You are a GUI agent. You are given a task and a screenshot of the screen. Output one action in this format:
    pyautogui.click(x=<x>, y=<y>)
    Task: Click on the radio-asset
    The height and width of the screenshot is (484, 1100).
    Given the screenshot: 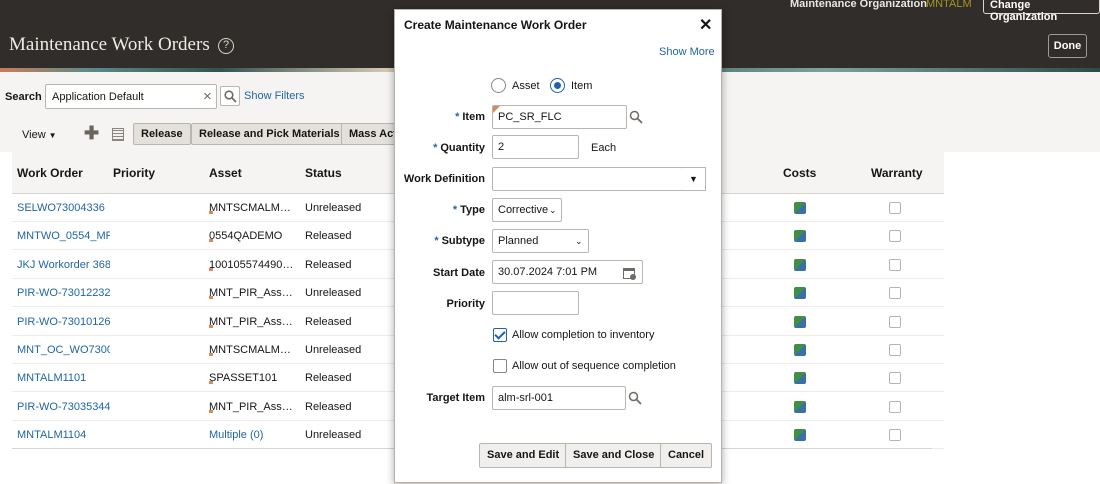 What is the action you would take?
    pyautogui.click(x=498, y=85)
    